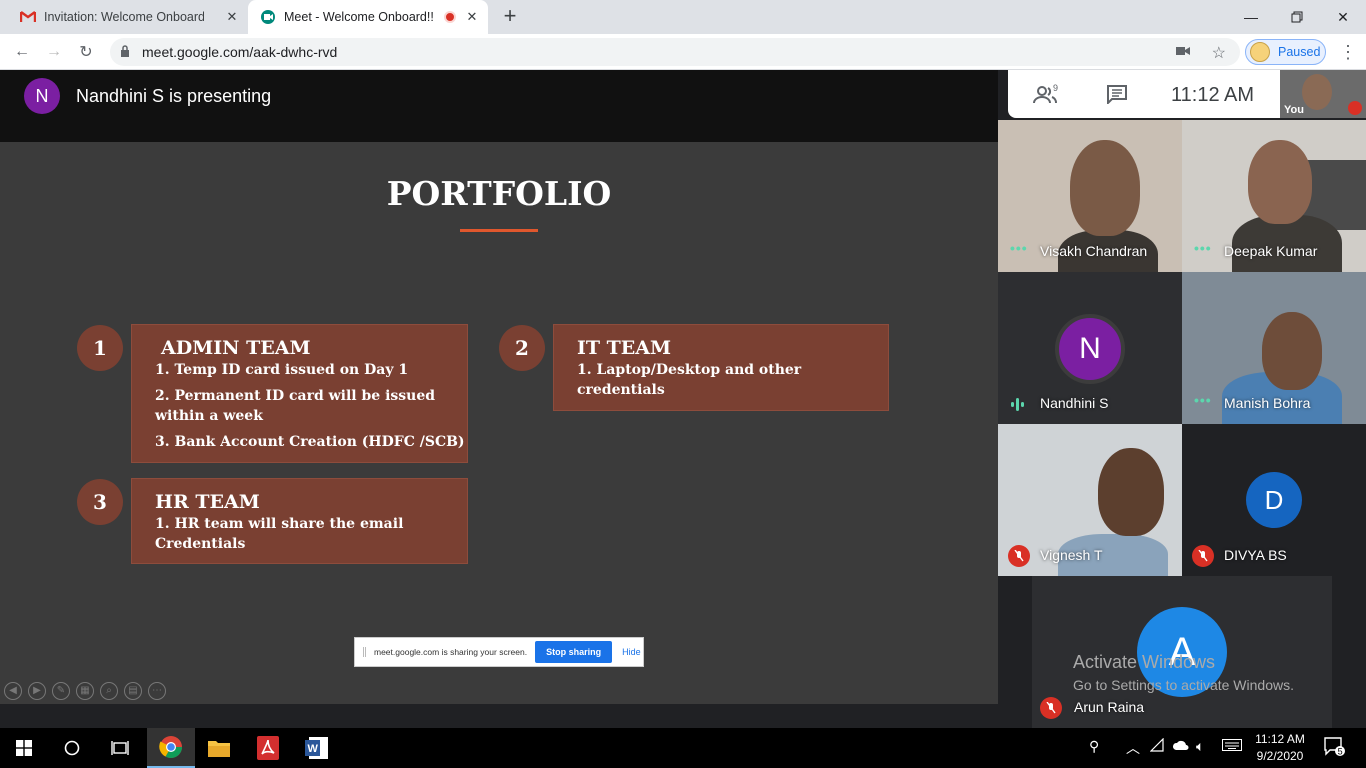 The image size is (1366, 768). I want to click on participant-name: Deepak Kumar, so click(1271, 251).